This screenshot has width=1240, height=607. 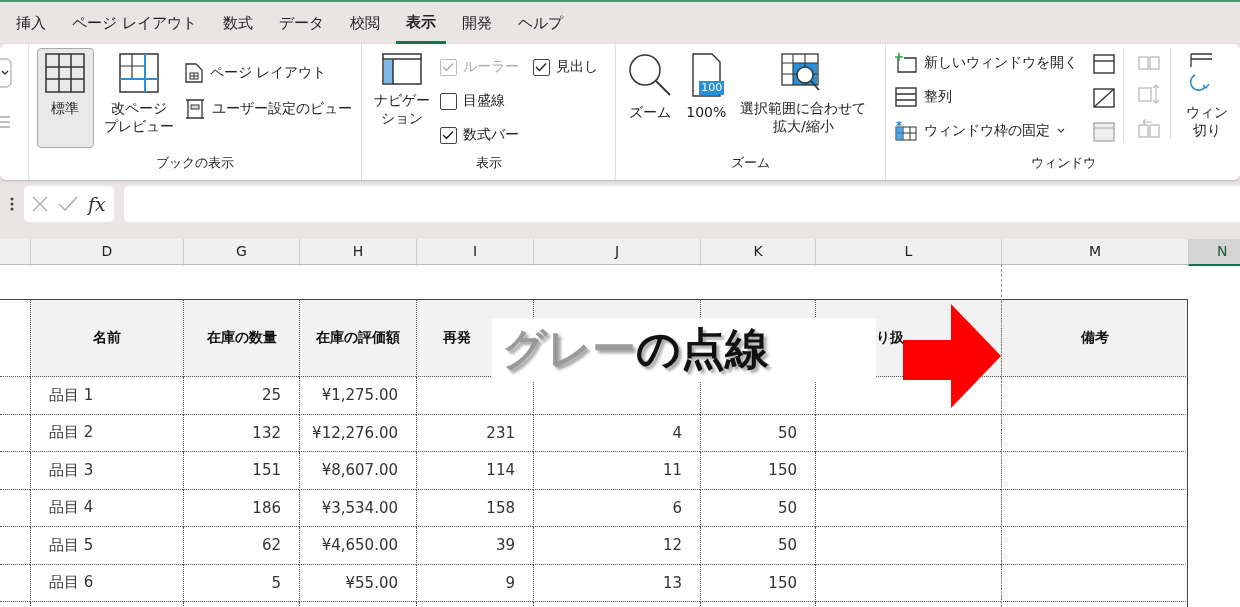 What do you see at coordinates (474, 433) in the screenshot?
I see `table-cell: 231` at bounding box center [474, 433].